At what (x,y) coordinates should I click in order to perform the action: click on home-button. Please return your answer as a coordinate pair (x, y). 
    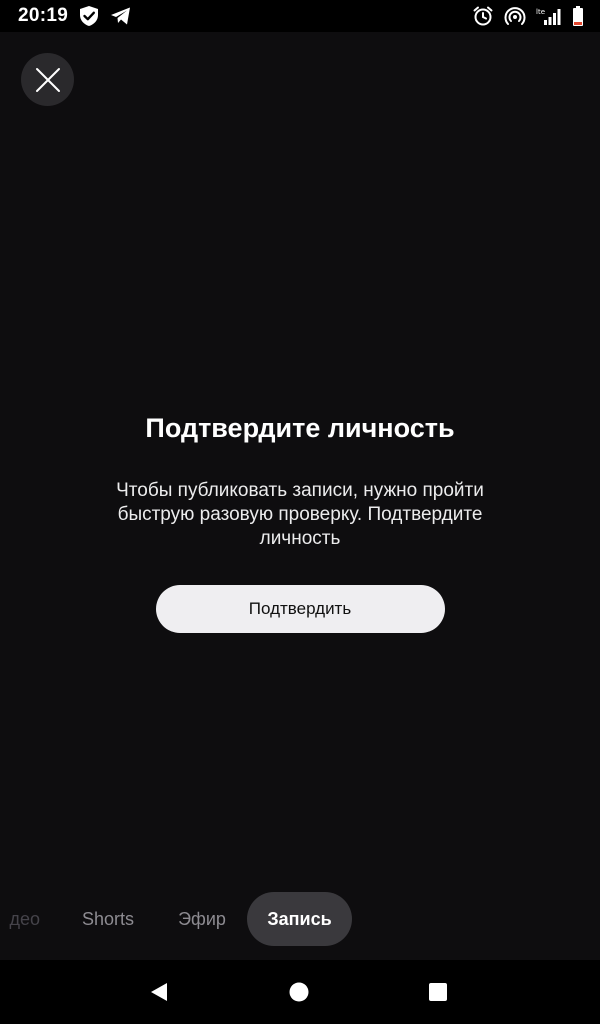
    Looking at the image, I should click on (299, 992).